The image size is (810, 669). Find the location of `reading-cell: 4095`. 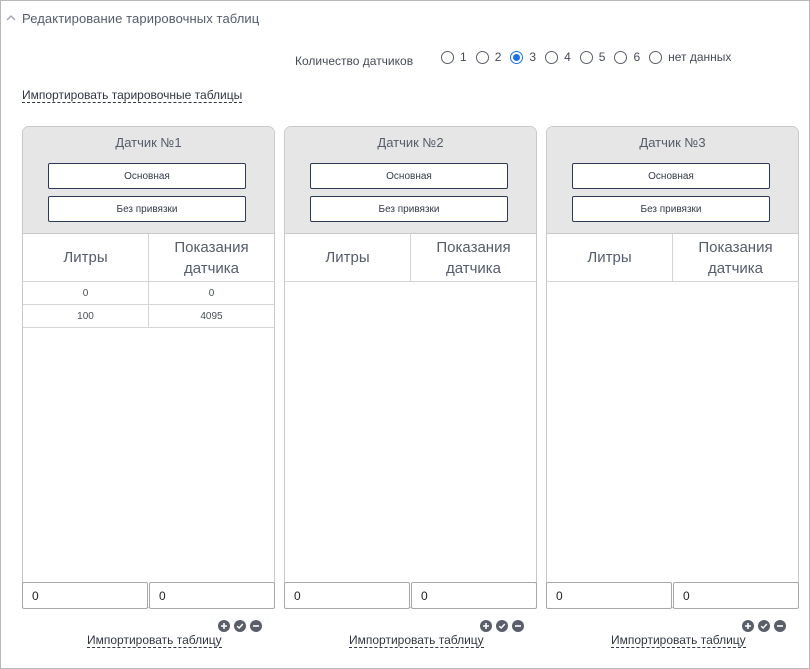

reading-cell: 4095 is located at coordinates (211, 316).